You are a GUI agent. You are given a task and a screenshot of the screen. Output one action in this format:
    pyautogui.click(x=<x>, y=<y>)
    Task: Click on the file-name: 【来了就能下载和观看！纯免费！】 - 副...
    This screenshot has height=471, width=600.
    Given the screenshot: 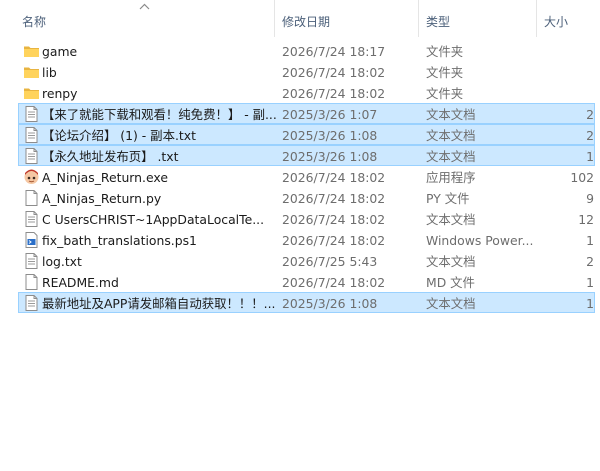 What is the action you would take?
    pyautogui.click(x=159, y=114)
    